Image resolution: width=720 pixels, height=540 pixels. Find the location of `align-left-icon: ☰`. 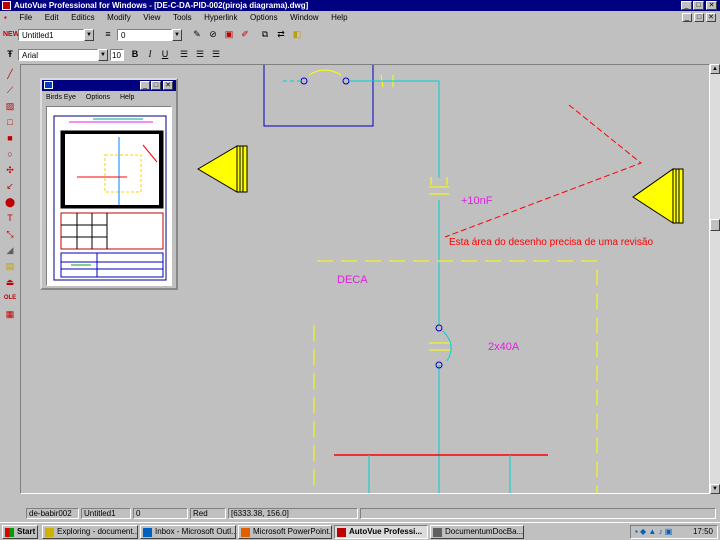

align-left-icon: ☰ is located at coordinates (184, 54).